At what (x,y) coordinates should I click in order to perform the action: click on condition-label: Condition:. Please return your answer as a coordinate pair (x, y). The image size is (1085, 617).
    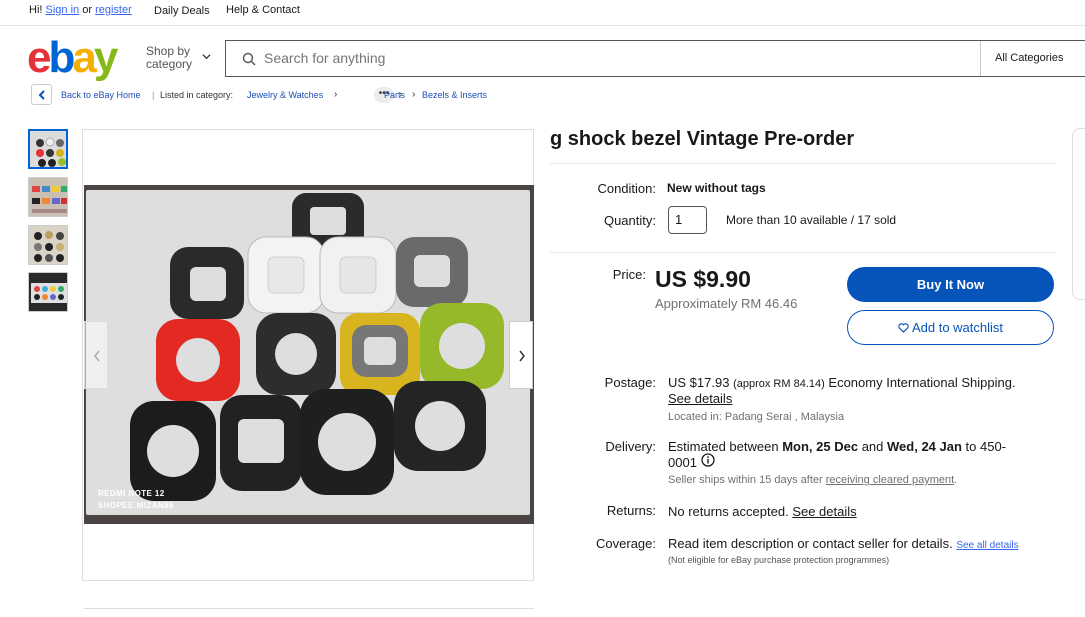
    Looking at the image, I should click on (626, 188).